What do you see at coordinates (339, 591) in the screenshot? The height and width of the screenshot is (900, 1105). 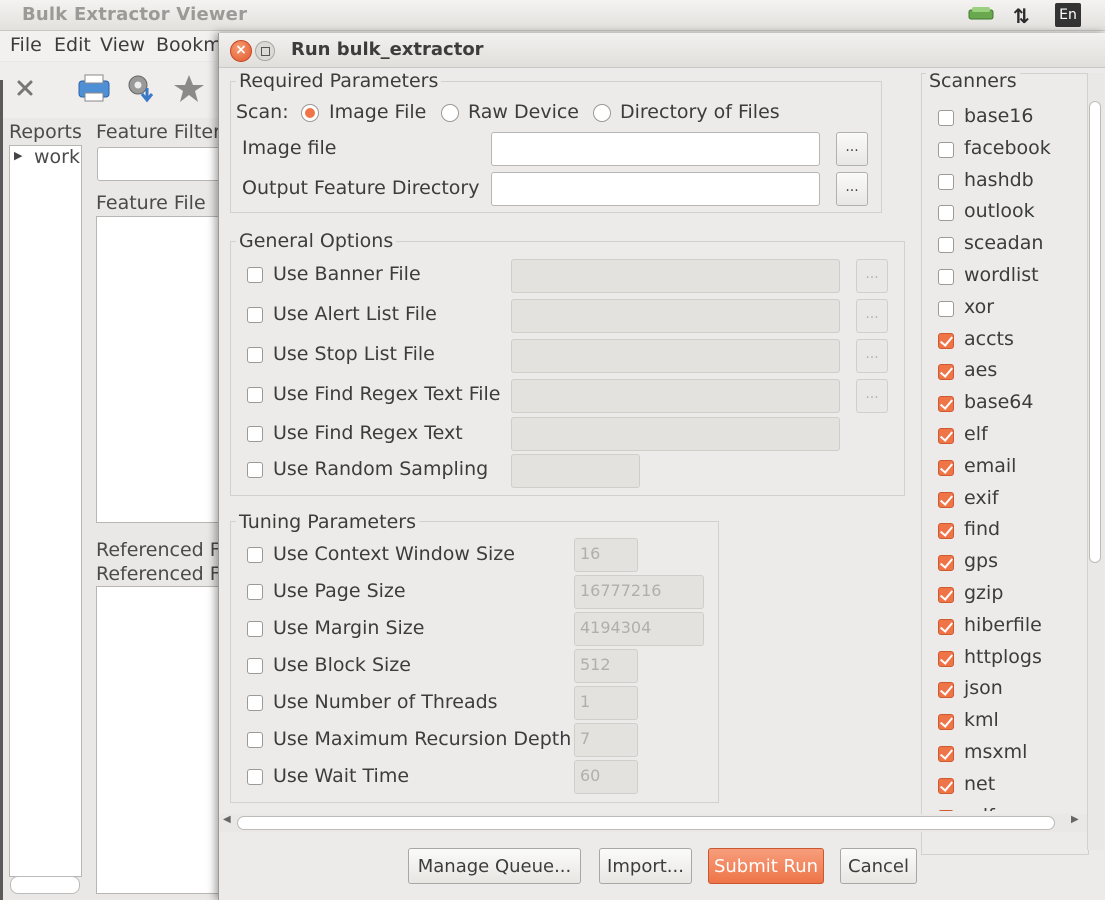 I see `page-size-label: Use Page Size` at bounding box center [339, 591].